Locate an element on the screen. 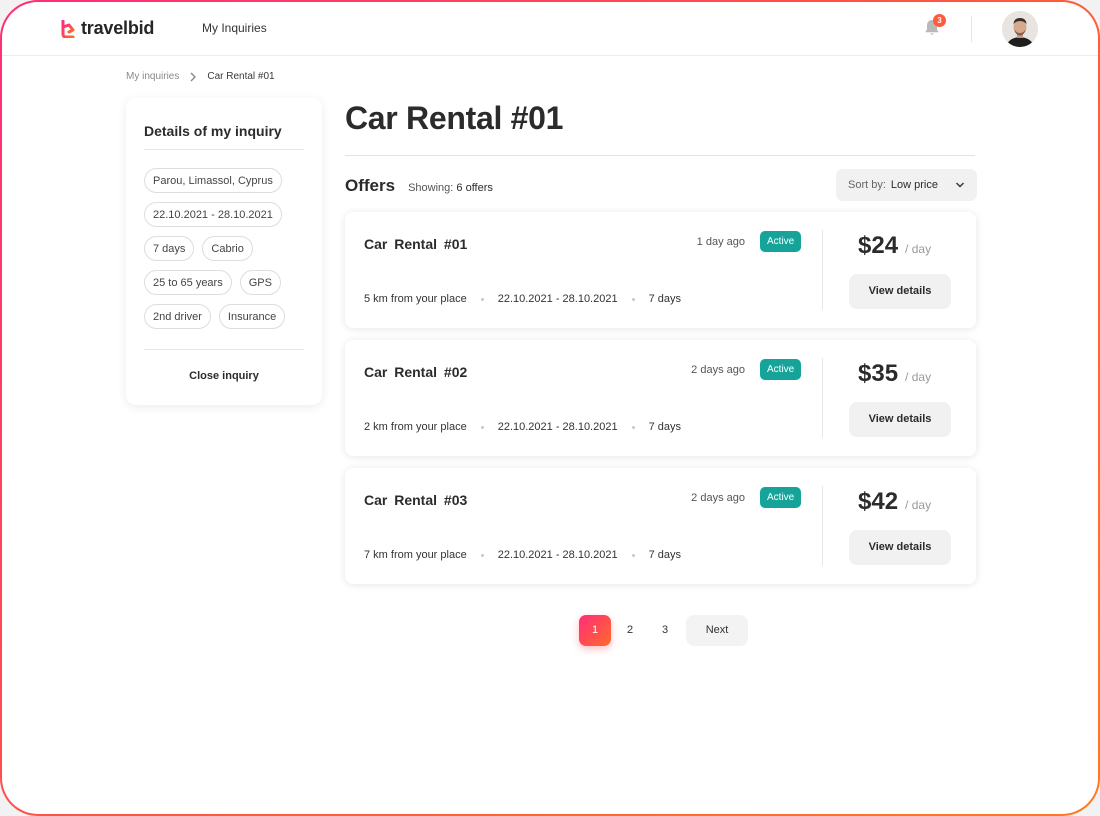  inquiry-details-title: Details of my inquiry is located at coordinates (224, 124).